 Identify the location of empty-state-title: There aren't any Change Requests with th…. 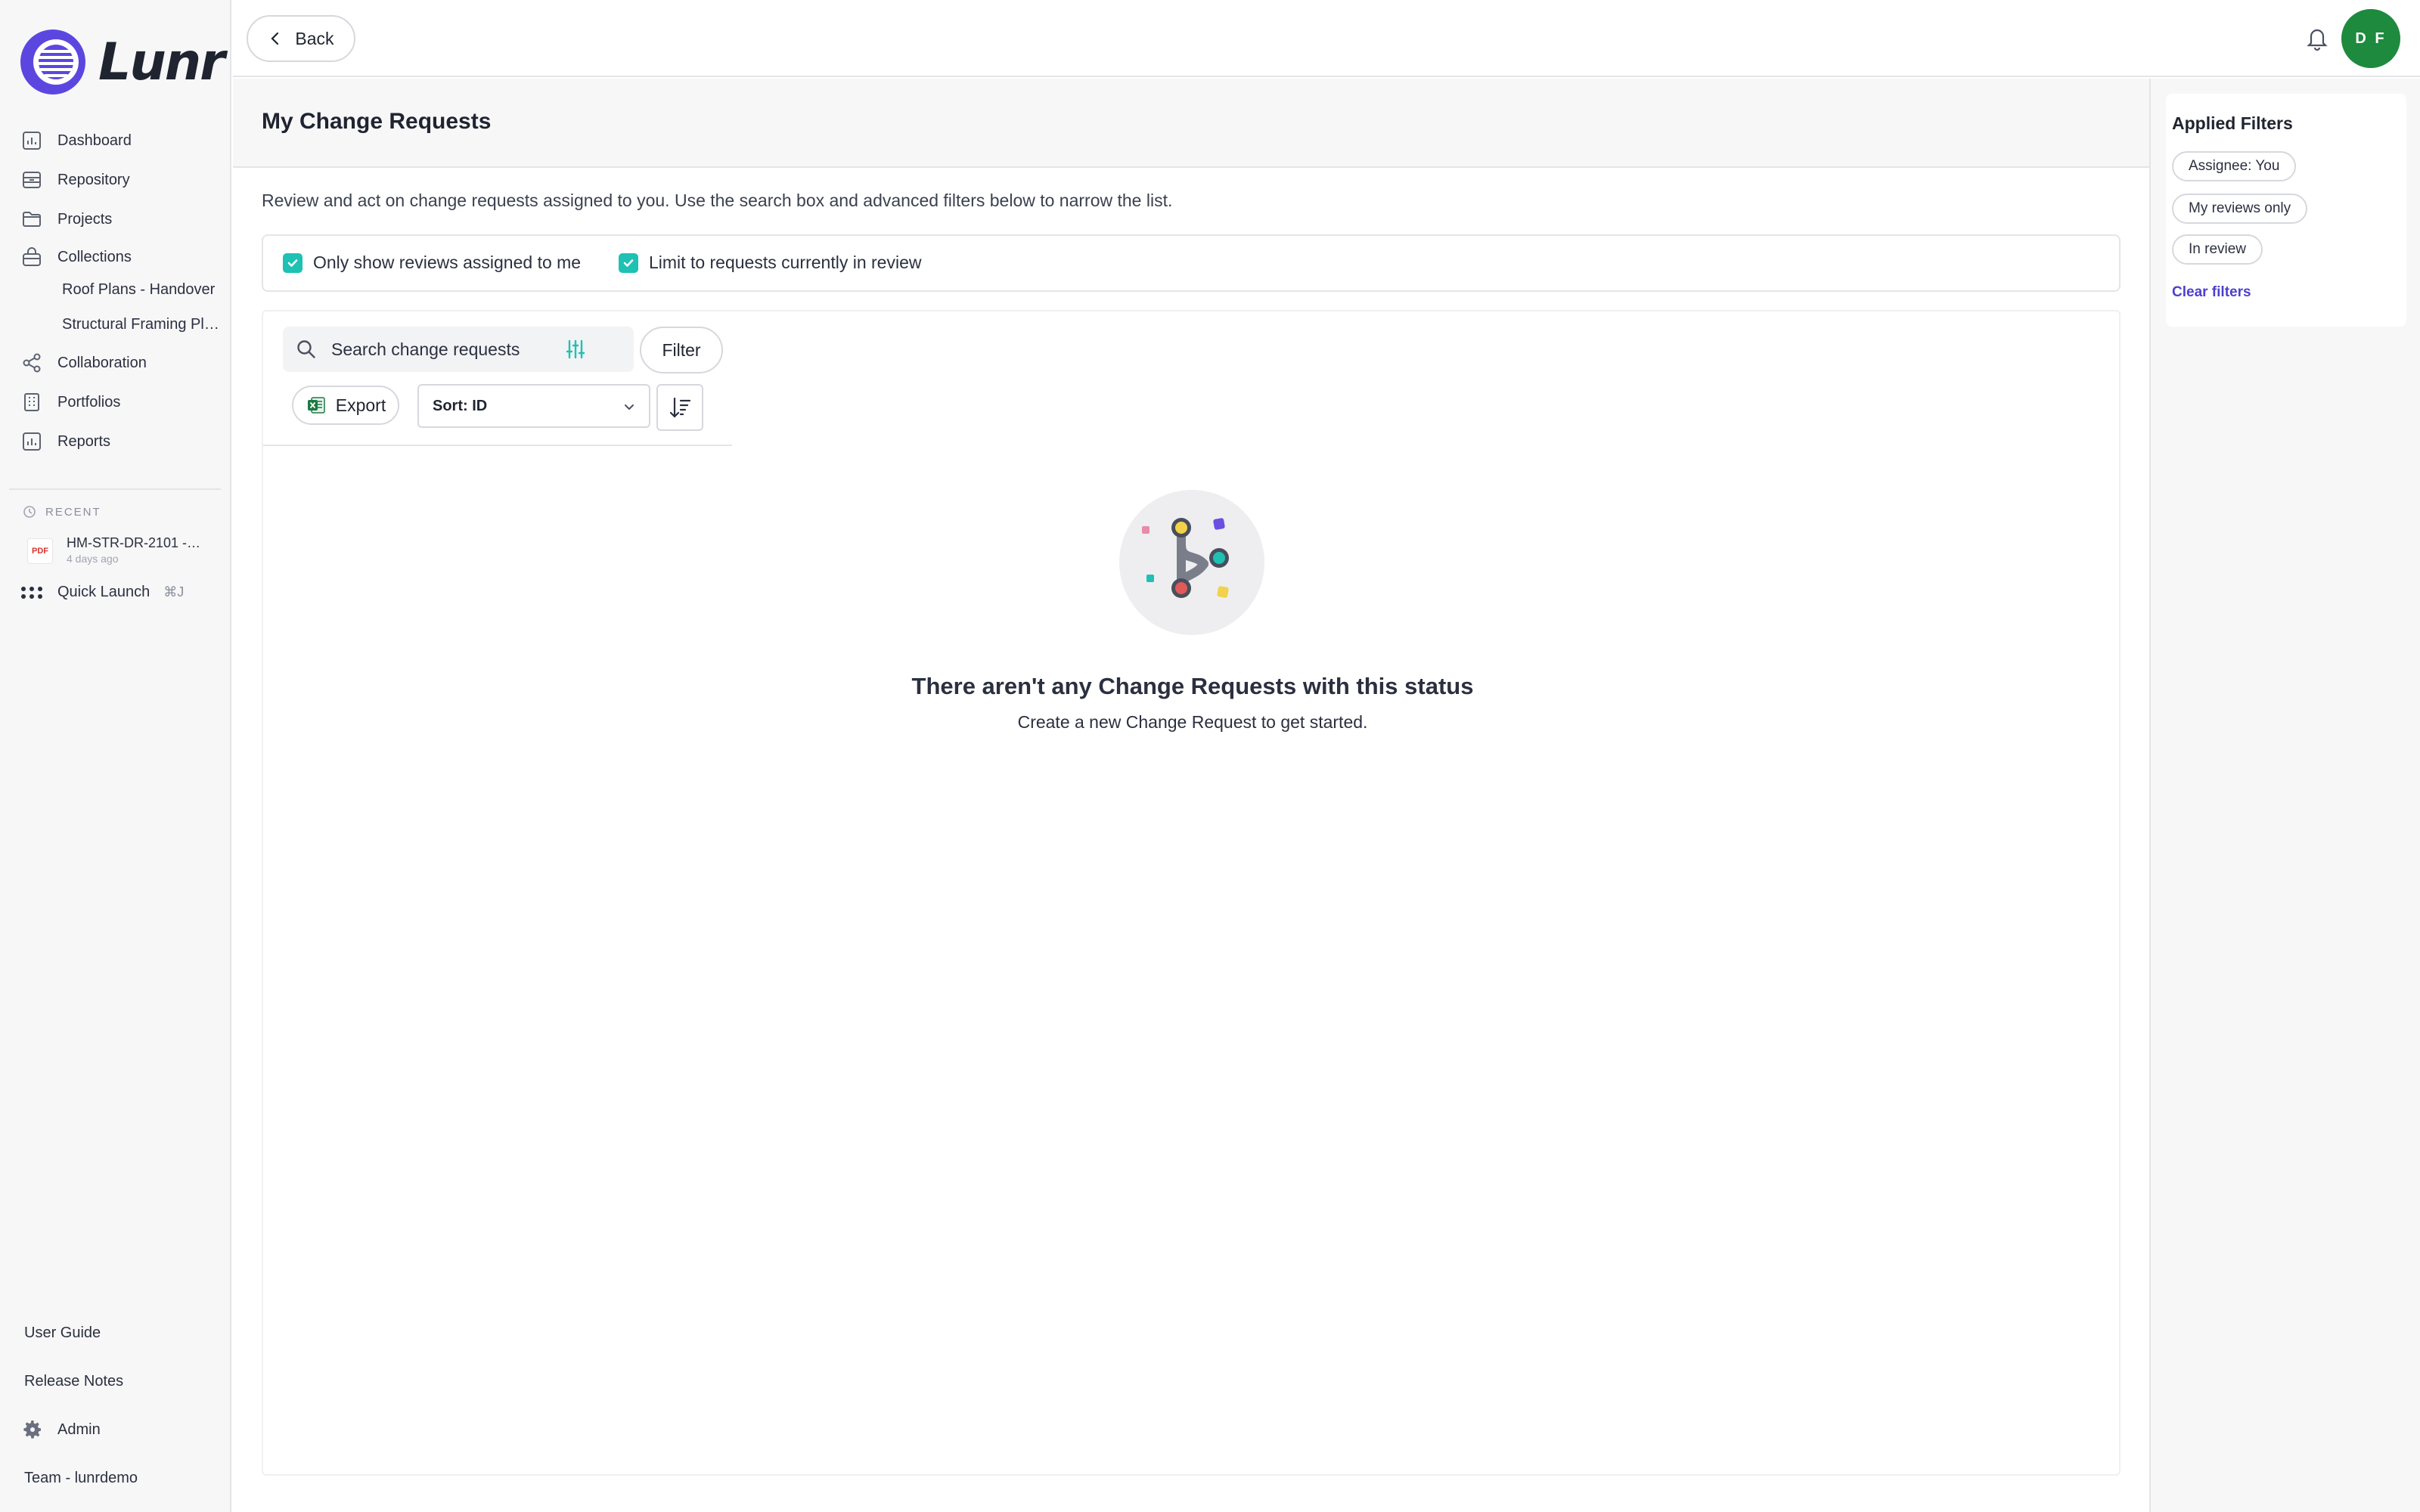
(1192, 686).